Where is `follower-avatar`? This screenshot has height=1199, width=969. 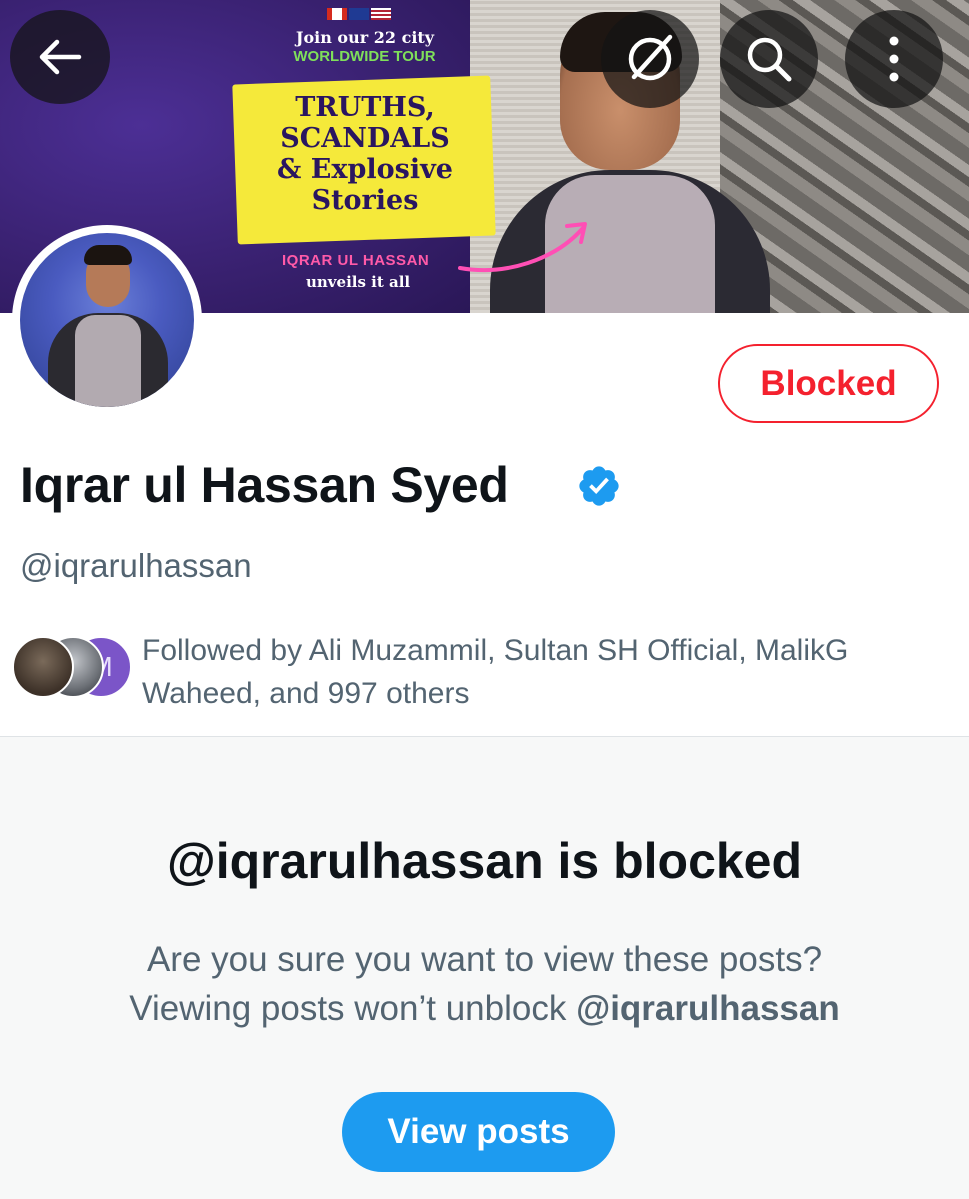 follower-avatar is located at coordinates (43, 667).